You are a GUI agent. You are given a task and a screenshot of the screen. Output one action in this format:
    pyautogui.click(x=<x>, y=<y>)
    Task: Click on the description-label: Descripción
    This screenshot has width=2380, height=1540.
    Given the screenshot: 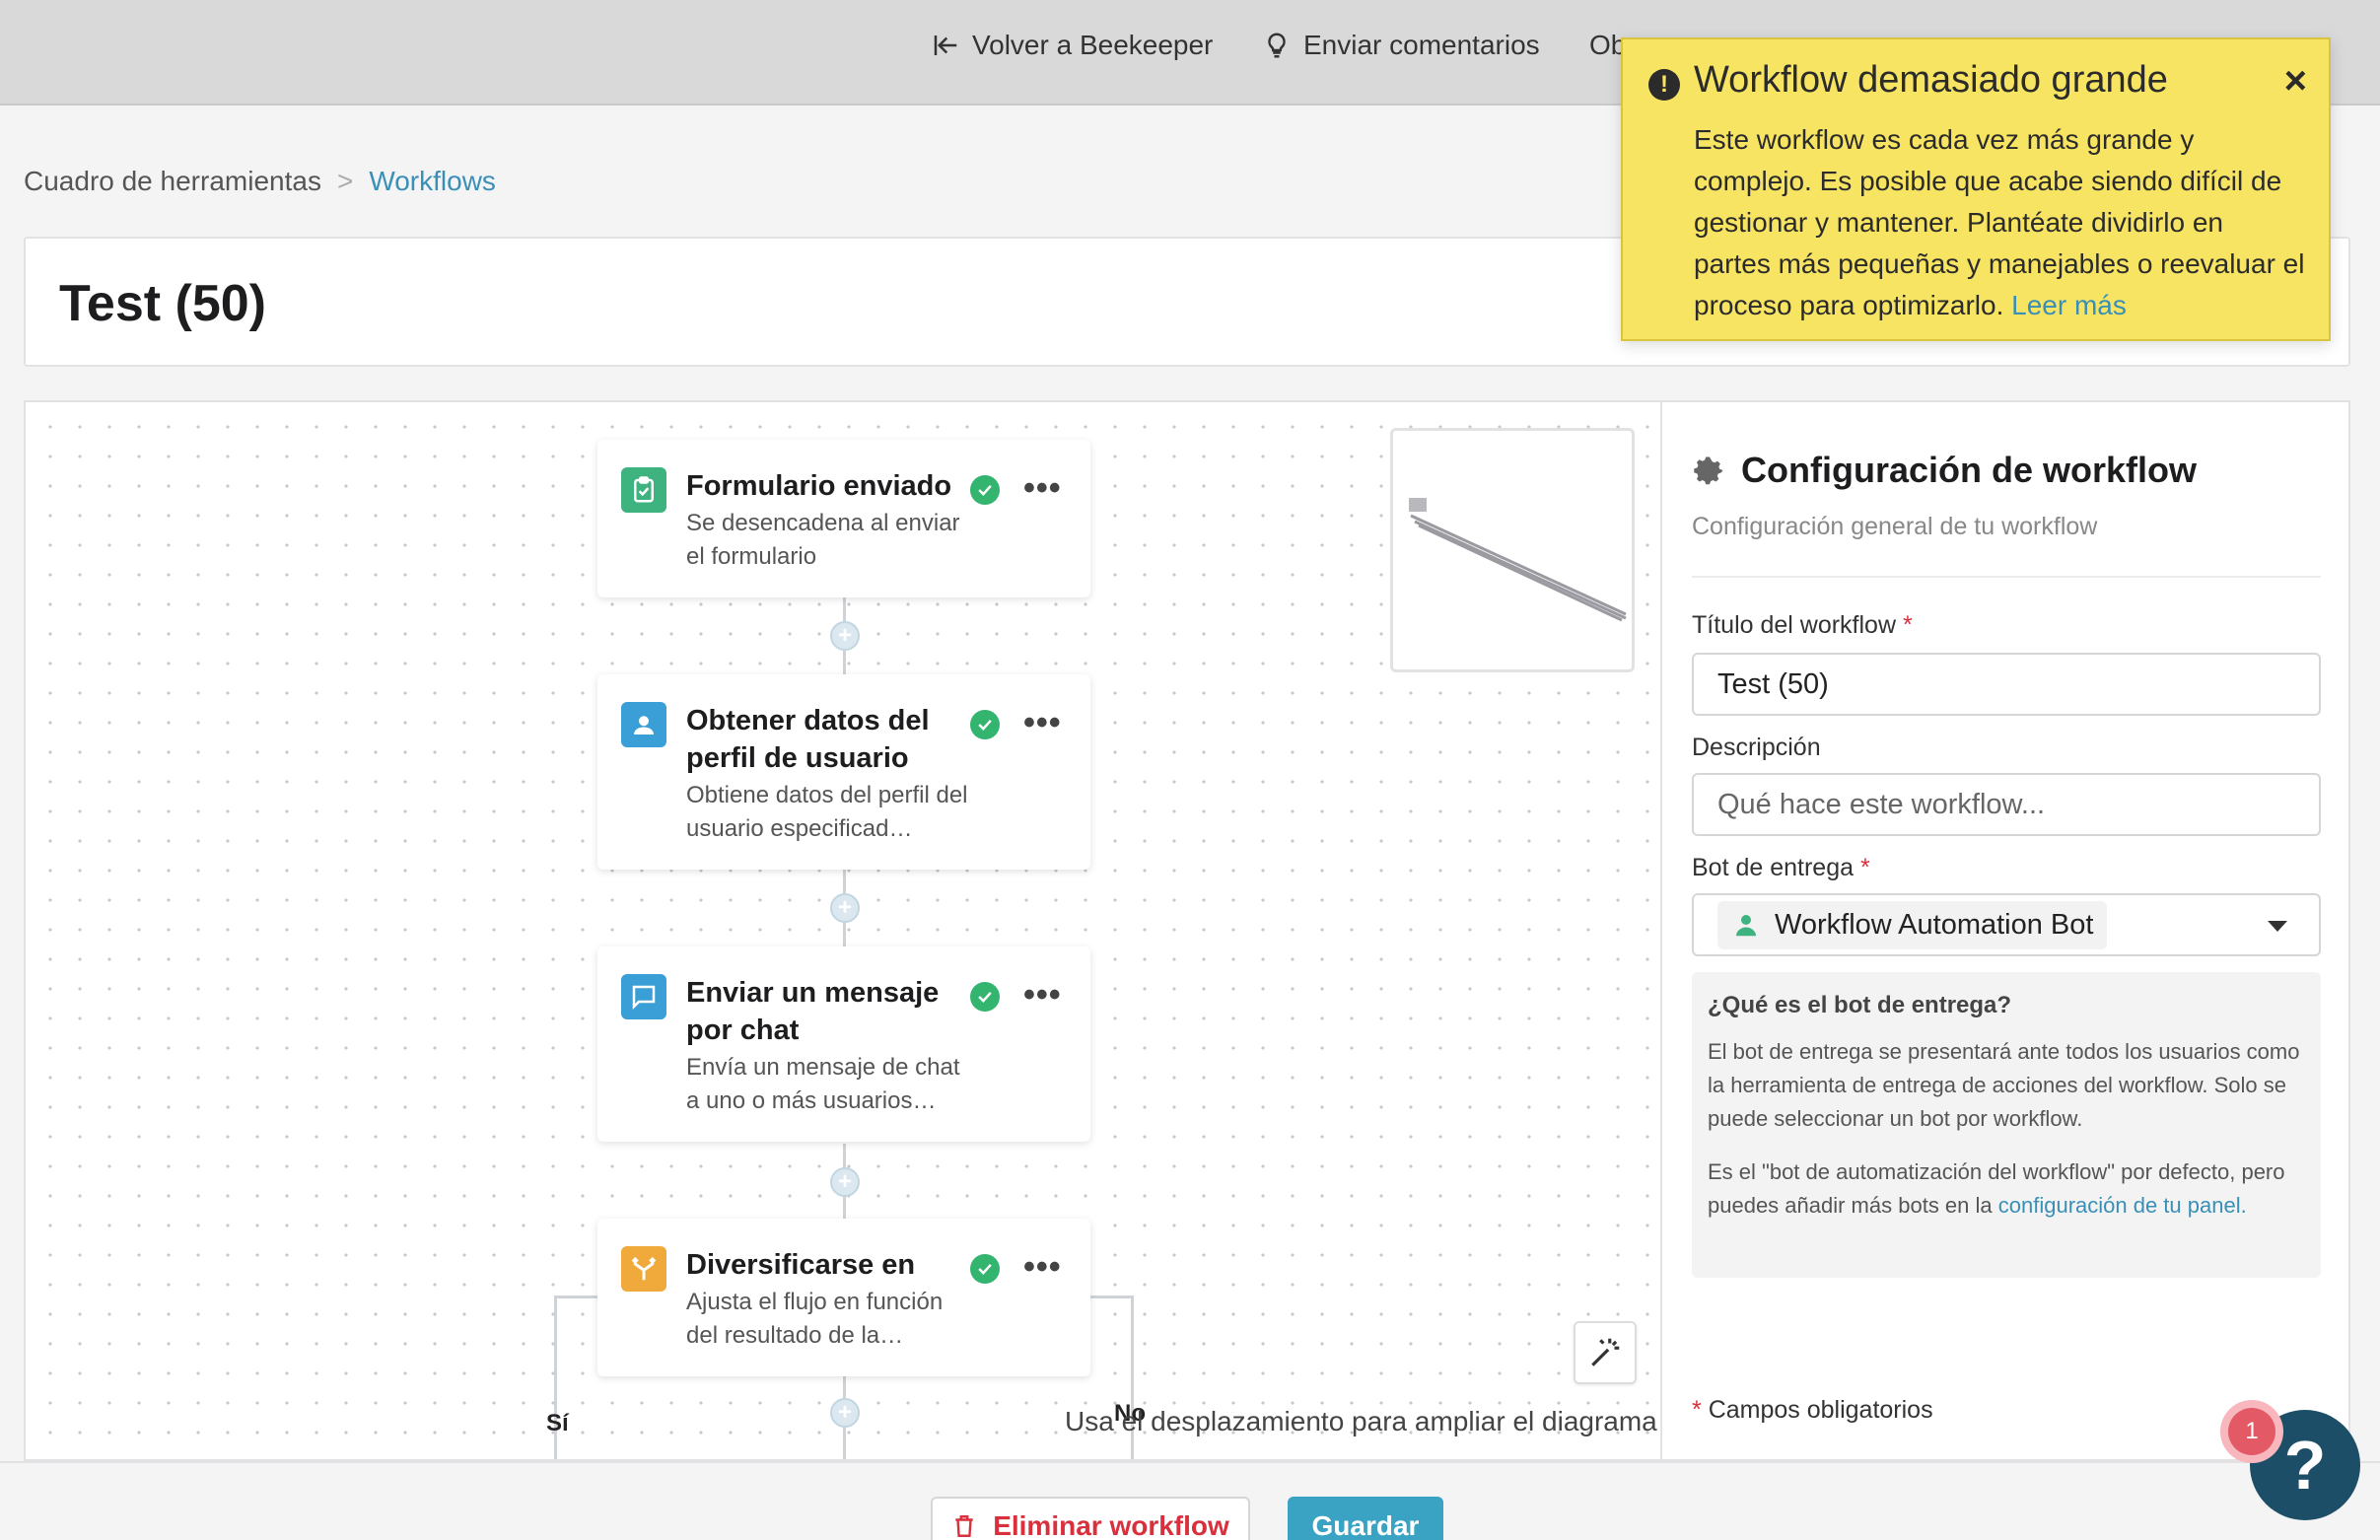 What is the action you would take?
    pyautogui.click(x=1756, y=747)
    